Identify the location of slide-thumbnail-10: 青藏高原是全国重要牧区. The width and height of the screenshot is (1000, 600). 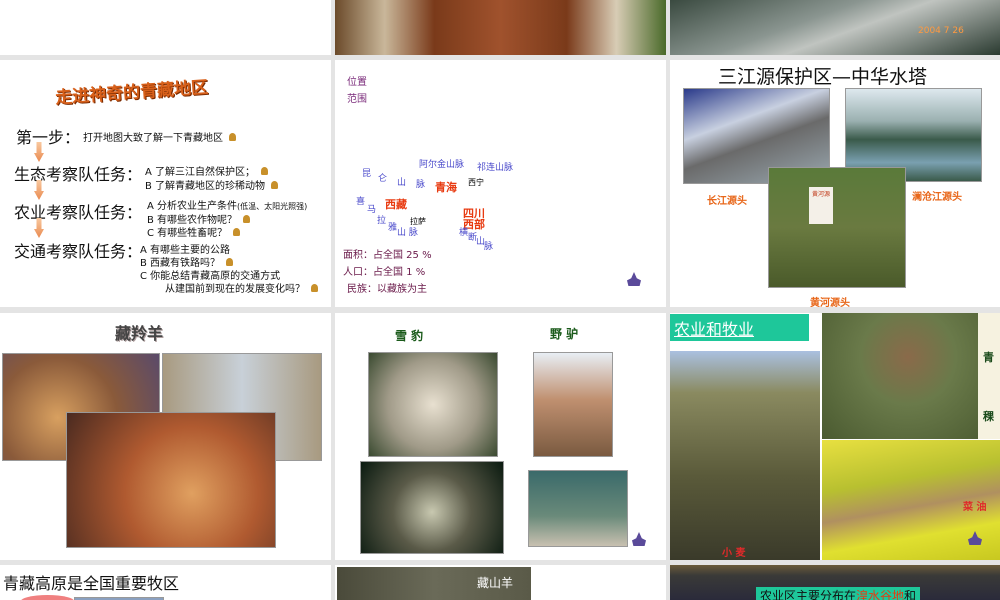
(165, 582).